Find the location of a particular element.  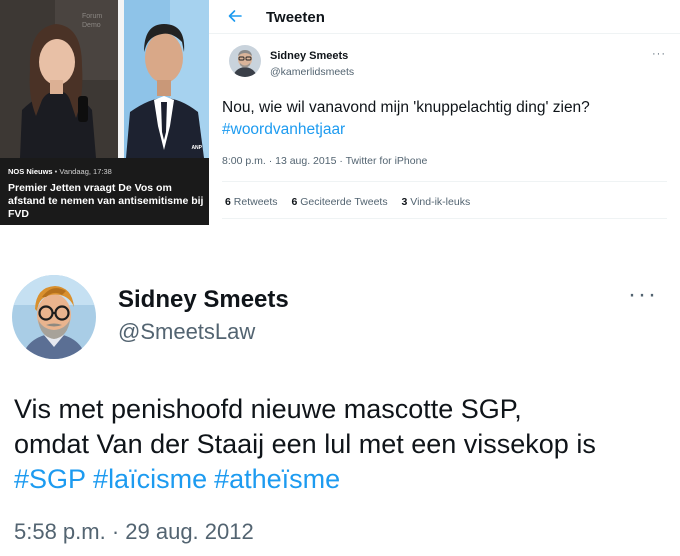

news-meta: NOS Nieuws • Vandaag, 17:38 is located at coordinates (60, 171).